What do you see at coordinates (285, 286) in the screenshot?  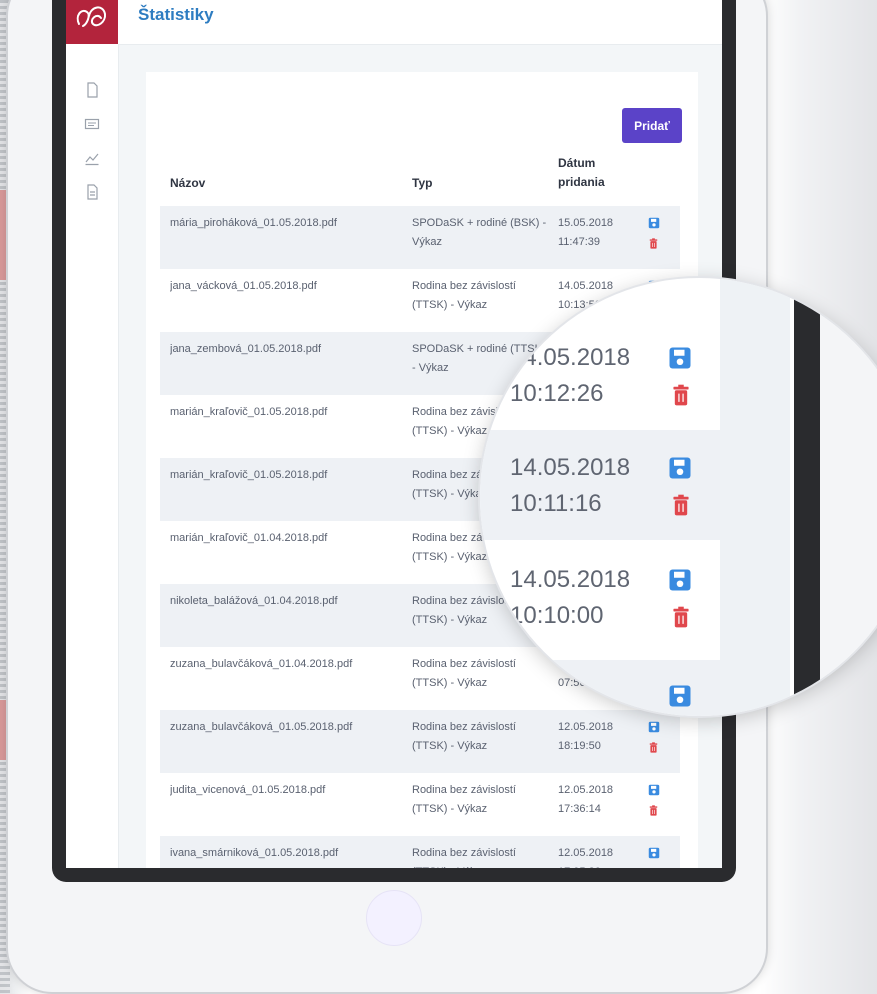 I see `file-name: jana_vácková_01.05.2018.pdf` at bounding box center [285, 286].